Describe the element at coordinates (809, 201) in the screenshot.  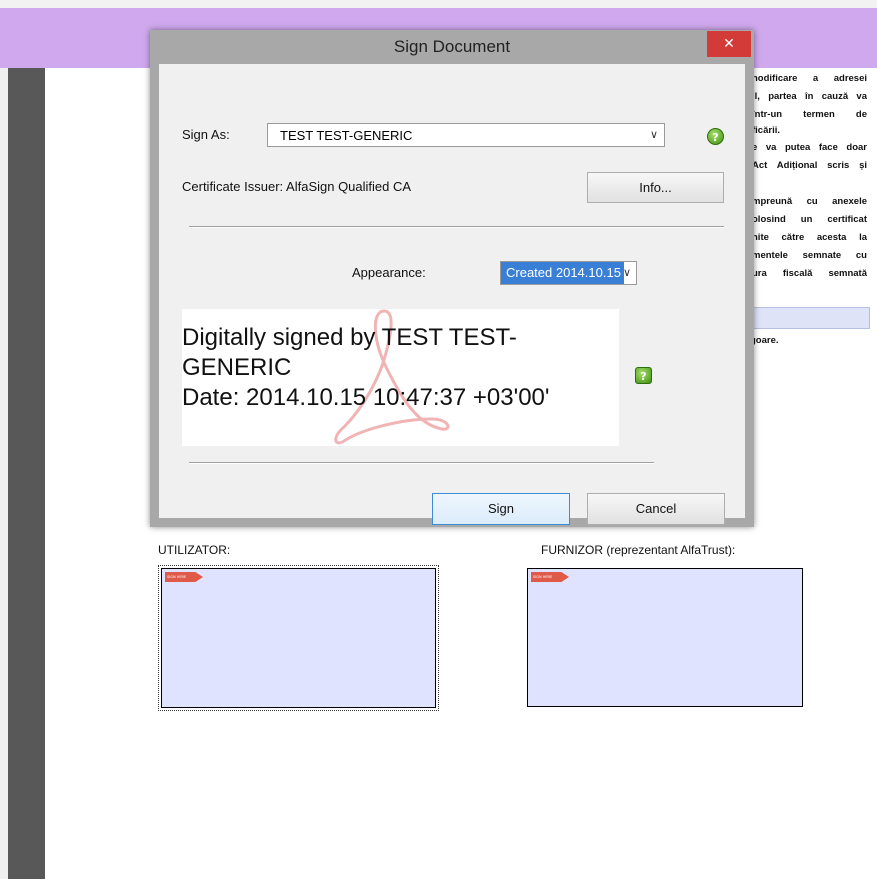
I see `doc-text-line: mpreună cu anexele` at that location.